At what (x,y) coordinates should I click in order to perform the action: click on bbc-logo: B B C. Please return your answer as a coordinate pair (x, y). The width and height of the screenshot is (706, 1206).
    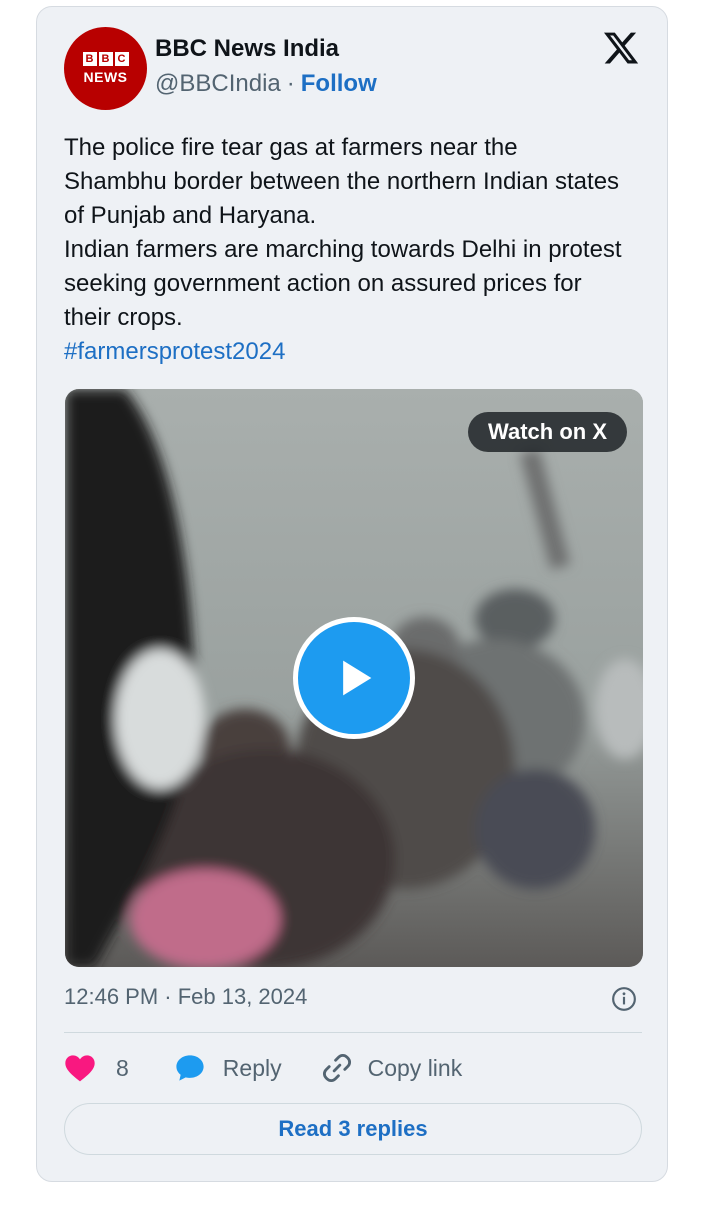
    Looking at the image, I should click on (105, 59).